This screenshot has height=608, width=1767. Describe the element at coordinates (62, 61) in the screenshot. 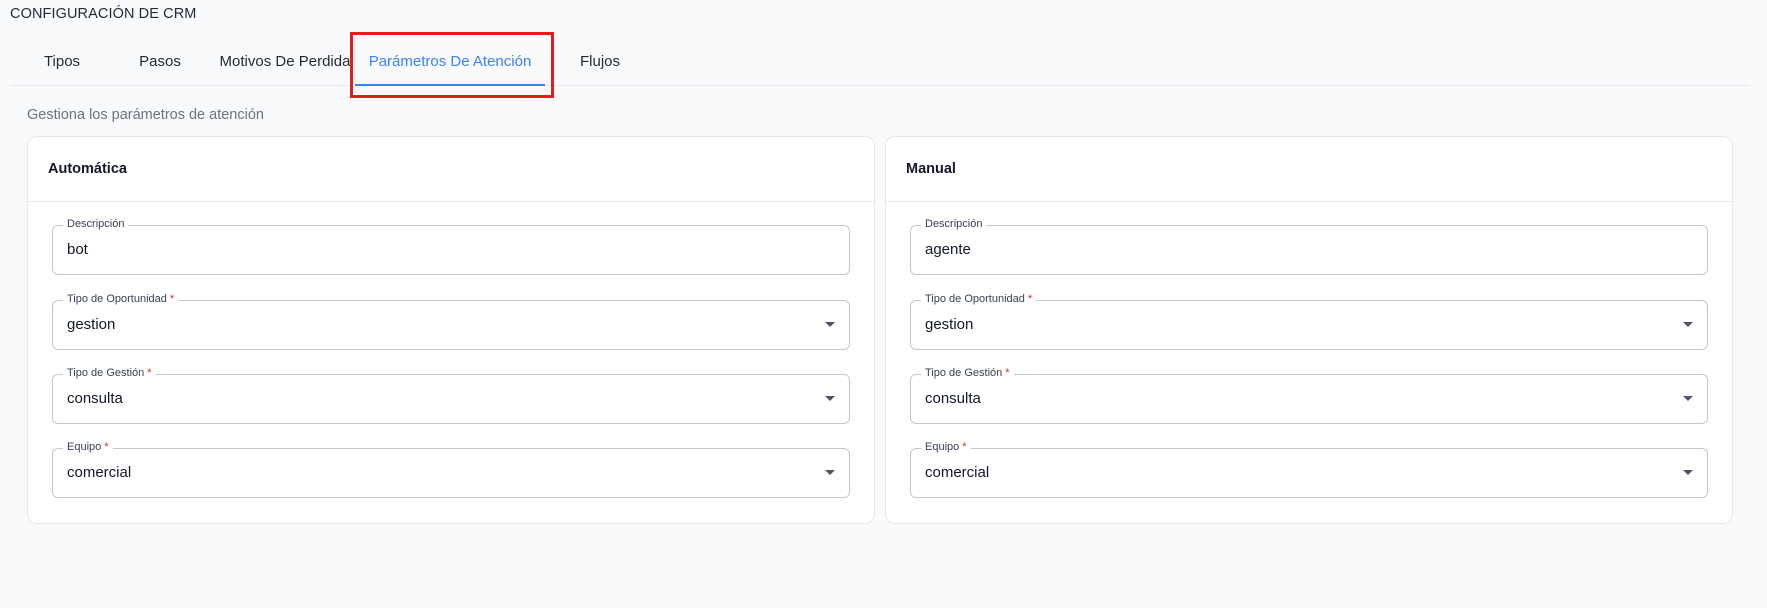

I see `tab-tipos: Tipos` at that location.